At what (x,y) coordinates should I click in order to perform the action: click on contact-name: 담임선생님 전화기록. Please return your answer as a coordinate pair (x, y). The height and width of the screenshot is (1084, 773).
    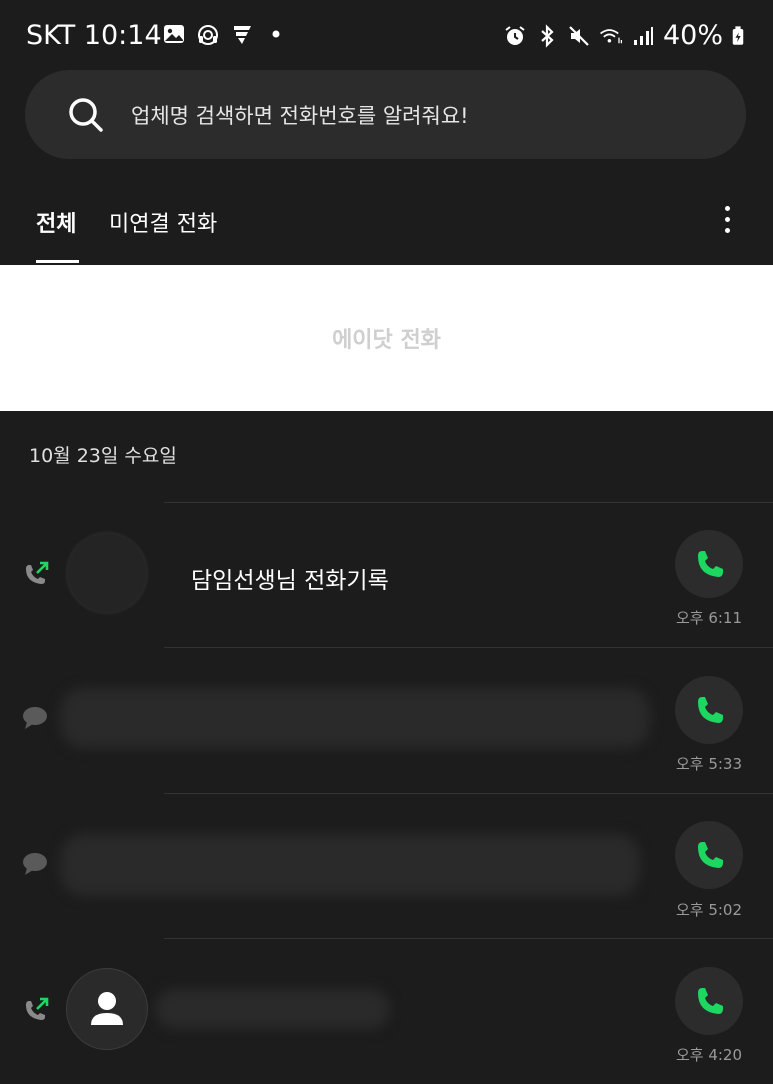
    Looking at the image, I should click on (290, 581).